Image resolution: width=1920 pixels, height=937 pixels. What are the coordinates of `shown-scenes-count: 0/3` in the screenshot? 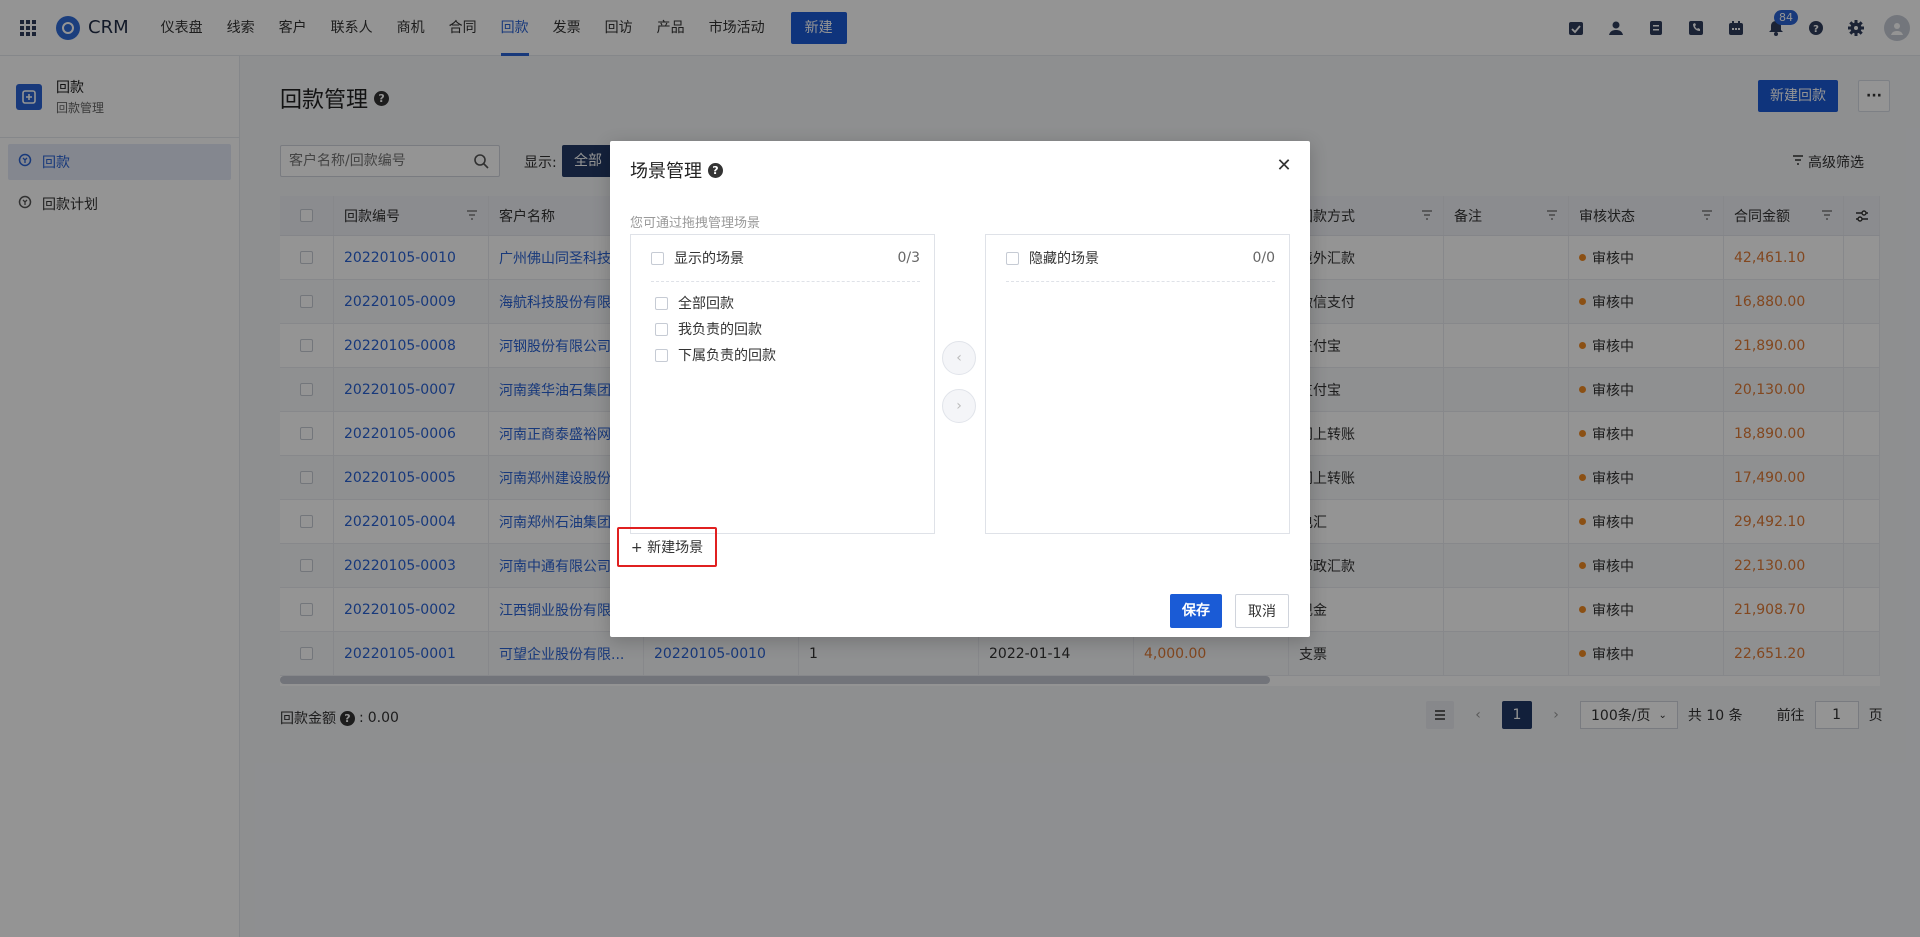 It's located at (908, 258).